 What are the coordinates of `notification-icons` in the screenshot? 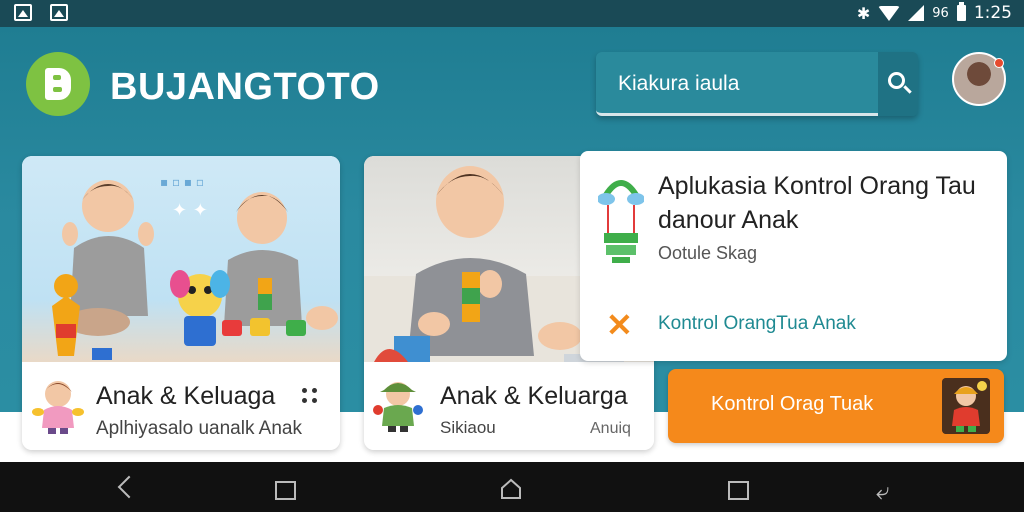 It's located at (41, 12).